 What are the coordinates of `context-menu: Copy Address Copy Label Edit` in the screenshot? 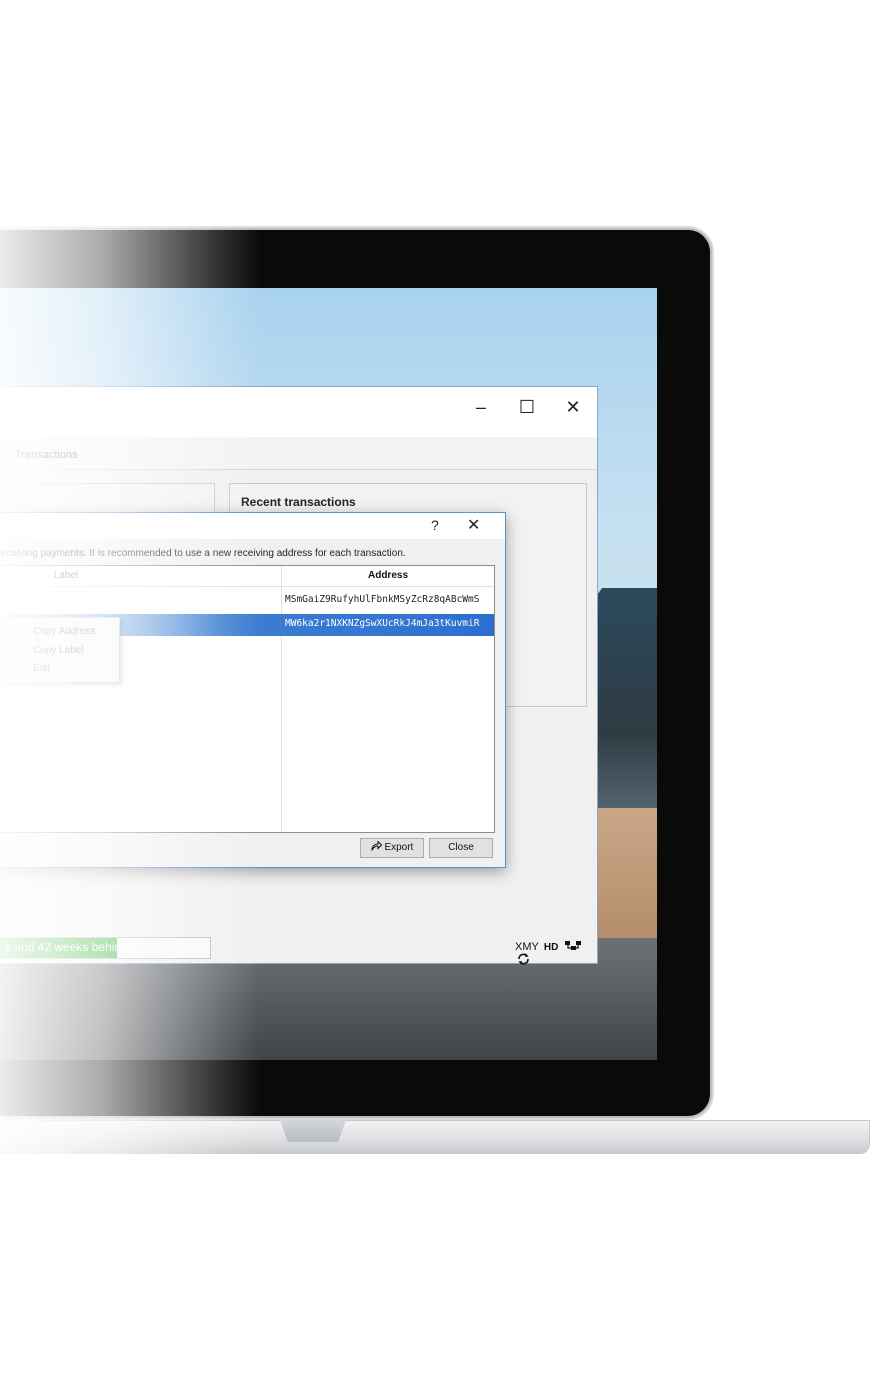 It's located at (60, 650).